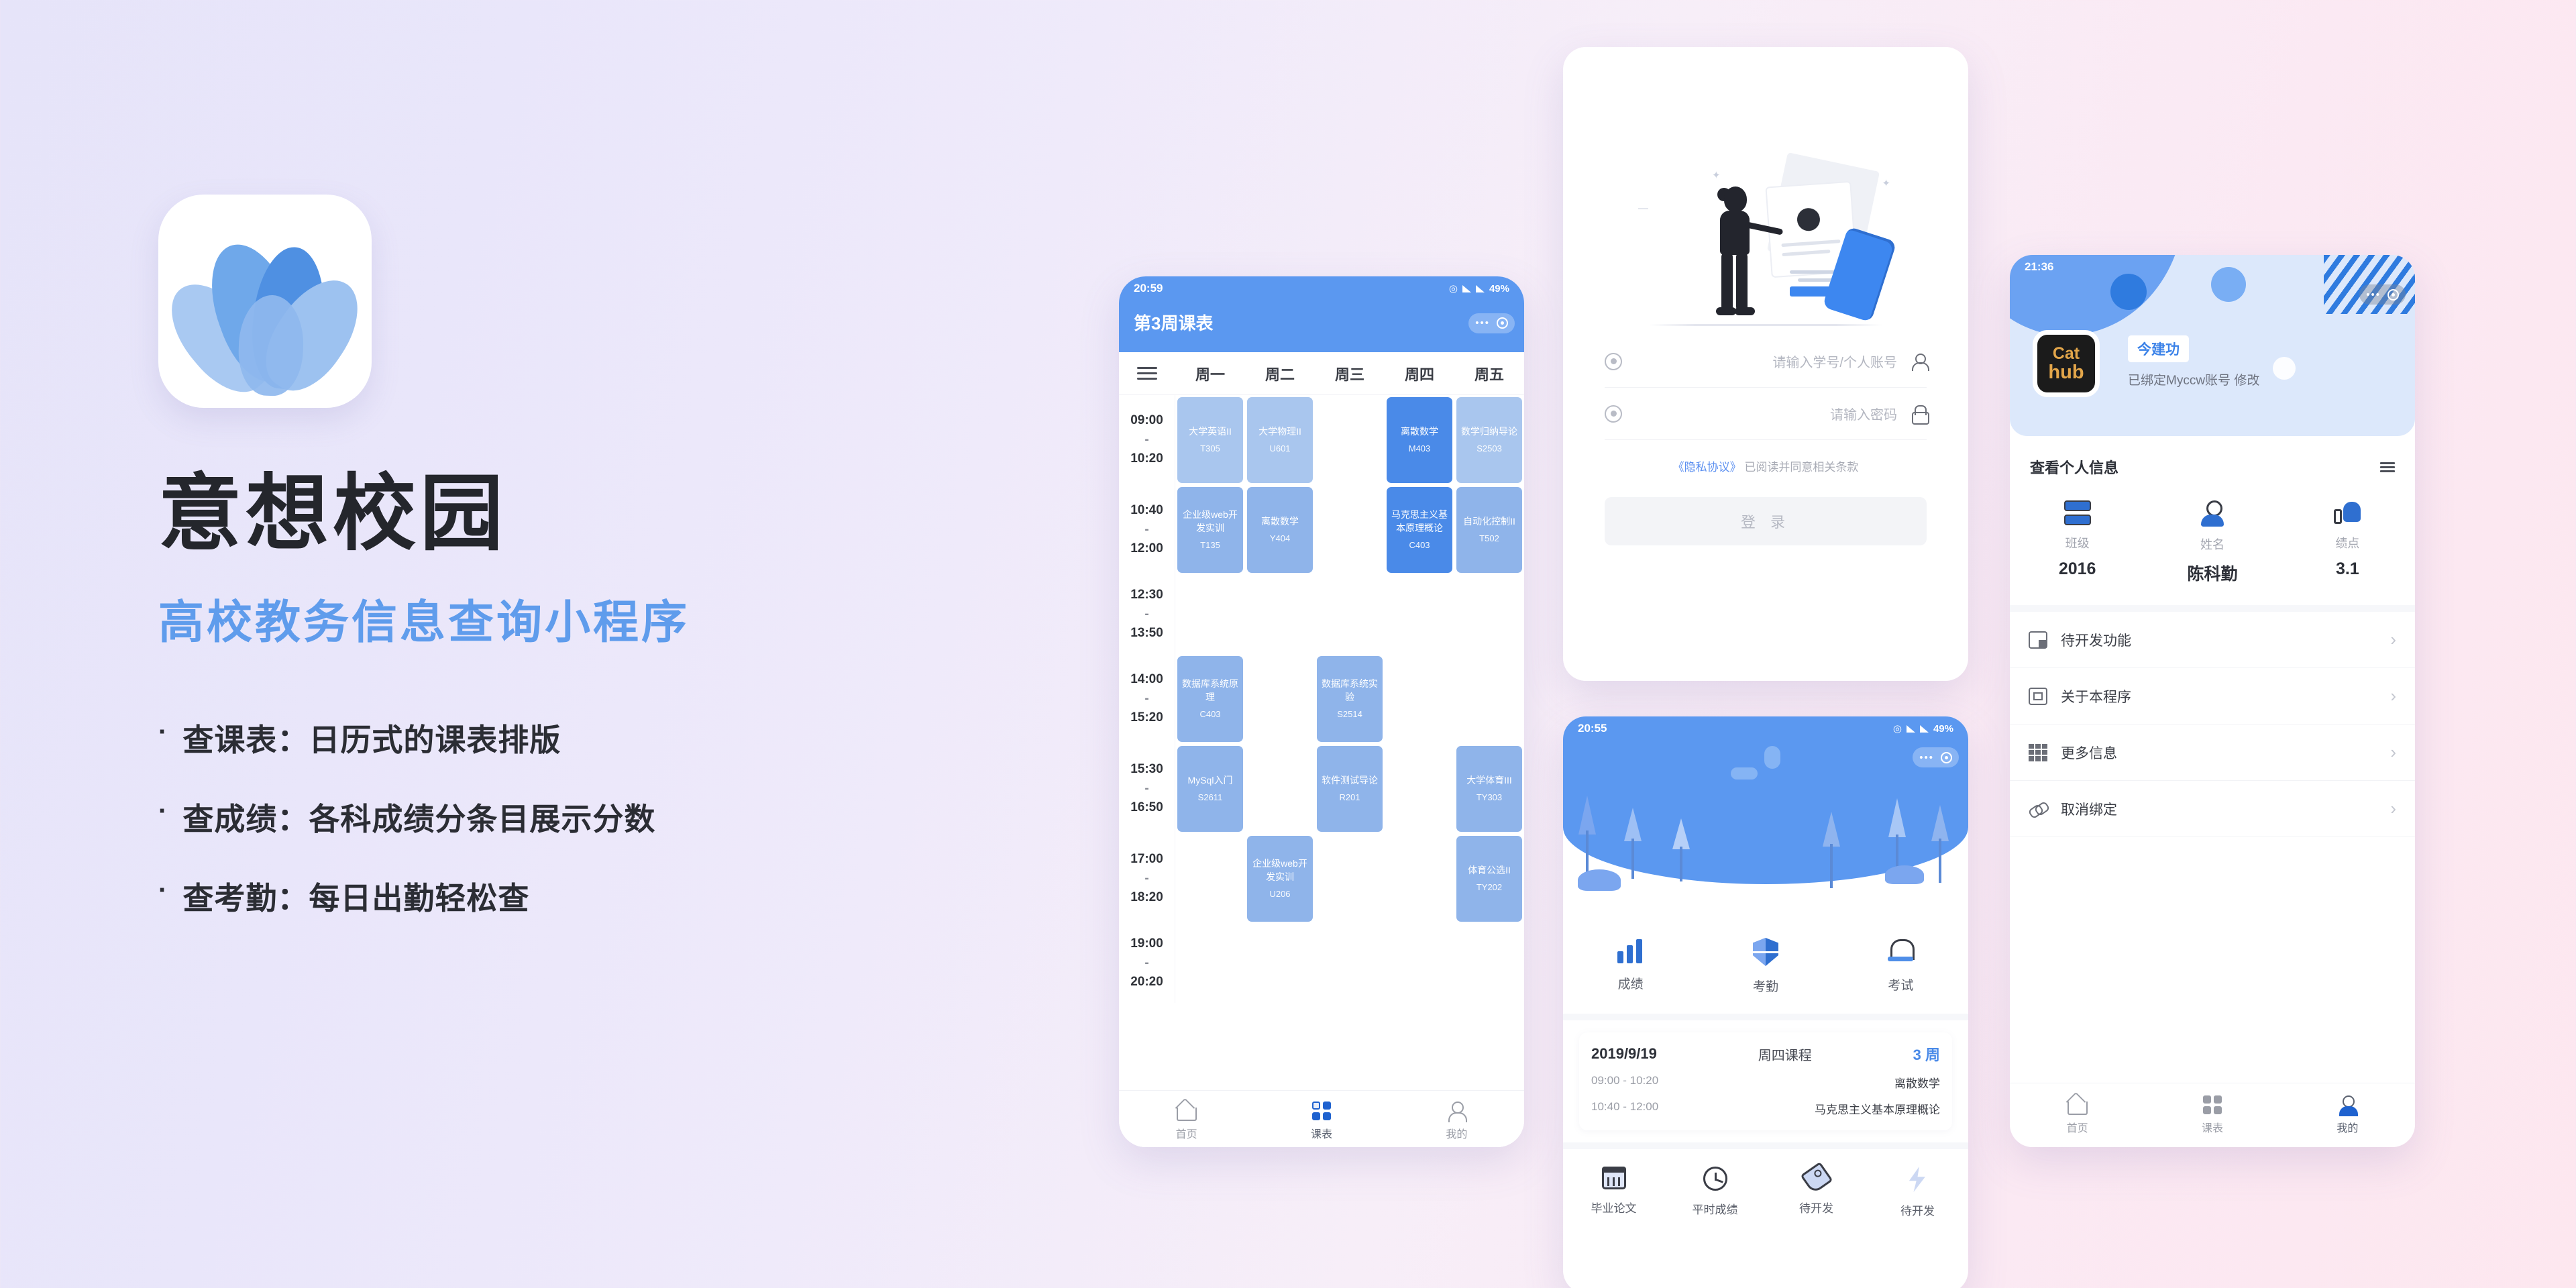 The width and height of the screenshot is (2576, 1288). I want to click on schedule-cell: 体育公选II TY202, so click(1489, 879).